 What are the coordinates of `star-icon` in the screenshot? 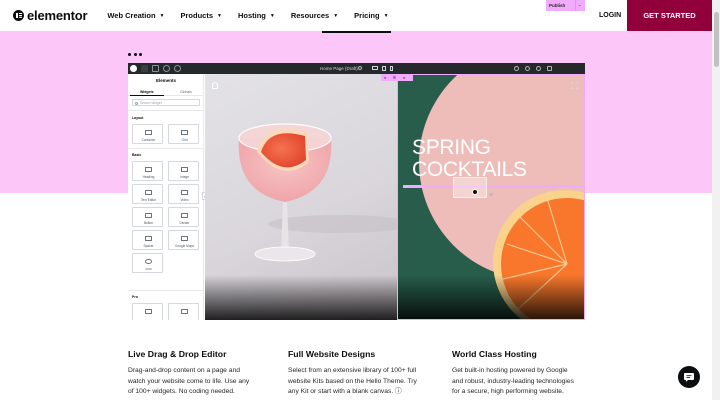 It's located at (148, 261).